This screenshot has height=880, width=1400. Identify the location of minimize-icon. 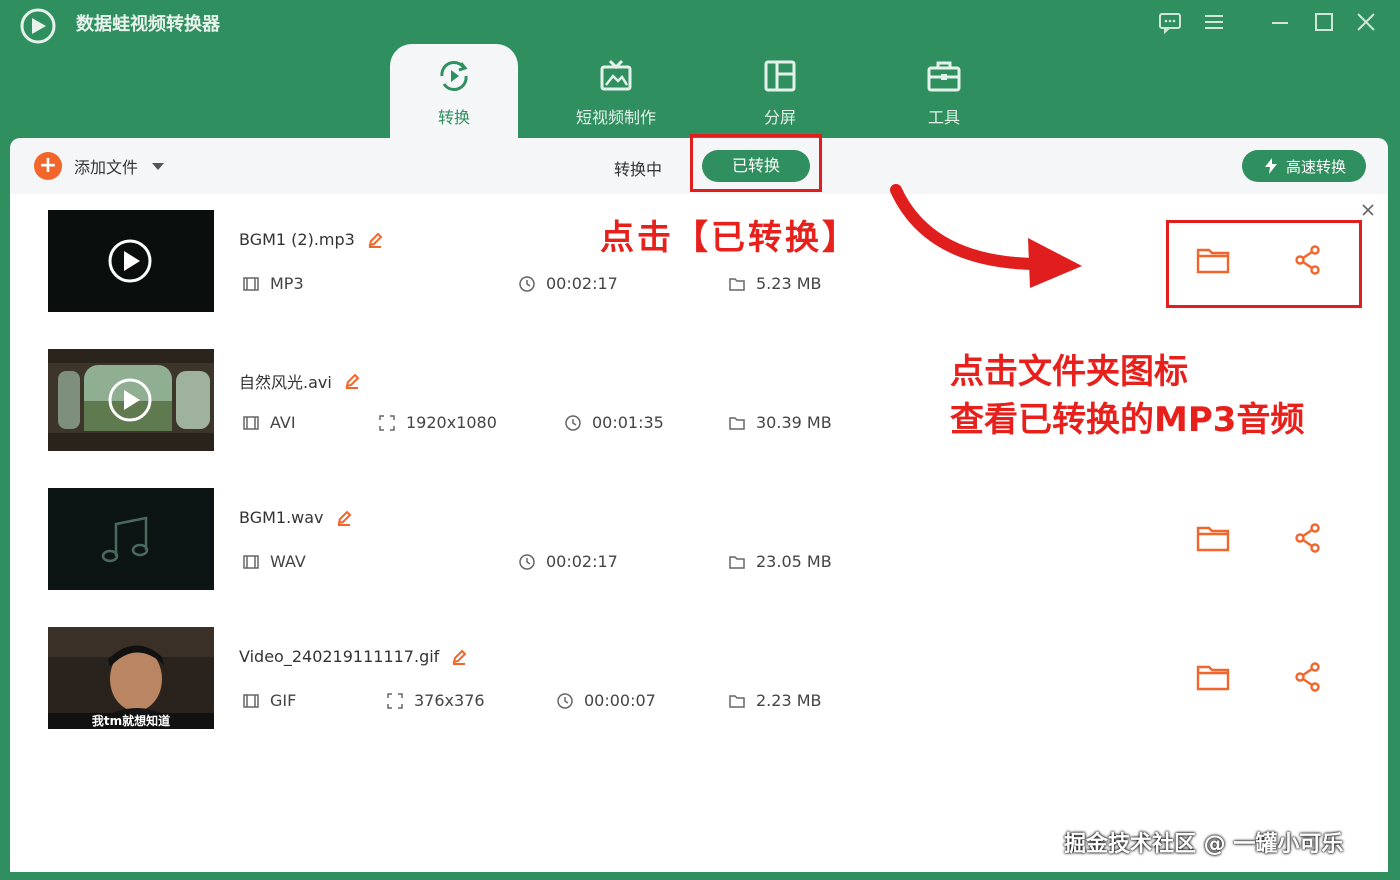
(1280, 22).